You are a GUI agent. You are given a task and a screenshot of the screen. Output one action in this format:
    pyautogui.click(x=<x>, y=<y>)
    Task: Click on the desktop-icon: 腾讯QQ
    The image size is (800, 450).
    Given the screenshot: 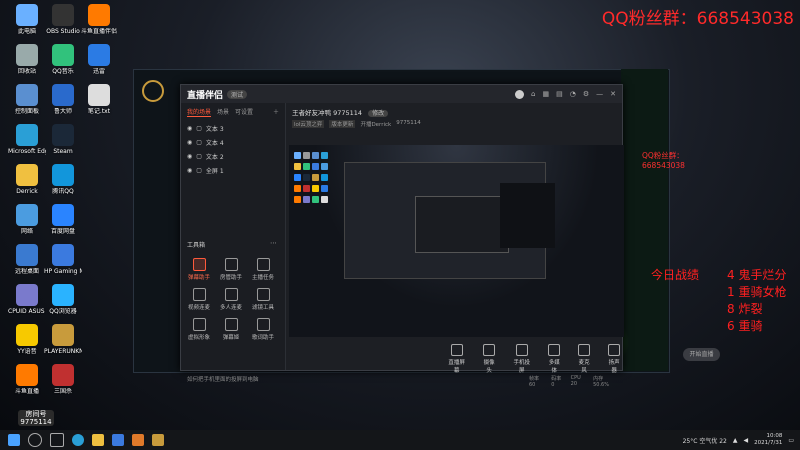 What is the action you would take?
    pyautogui.click(x=63, y=179)
    